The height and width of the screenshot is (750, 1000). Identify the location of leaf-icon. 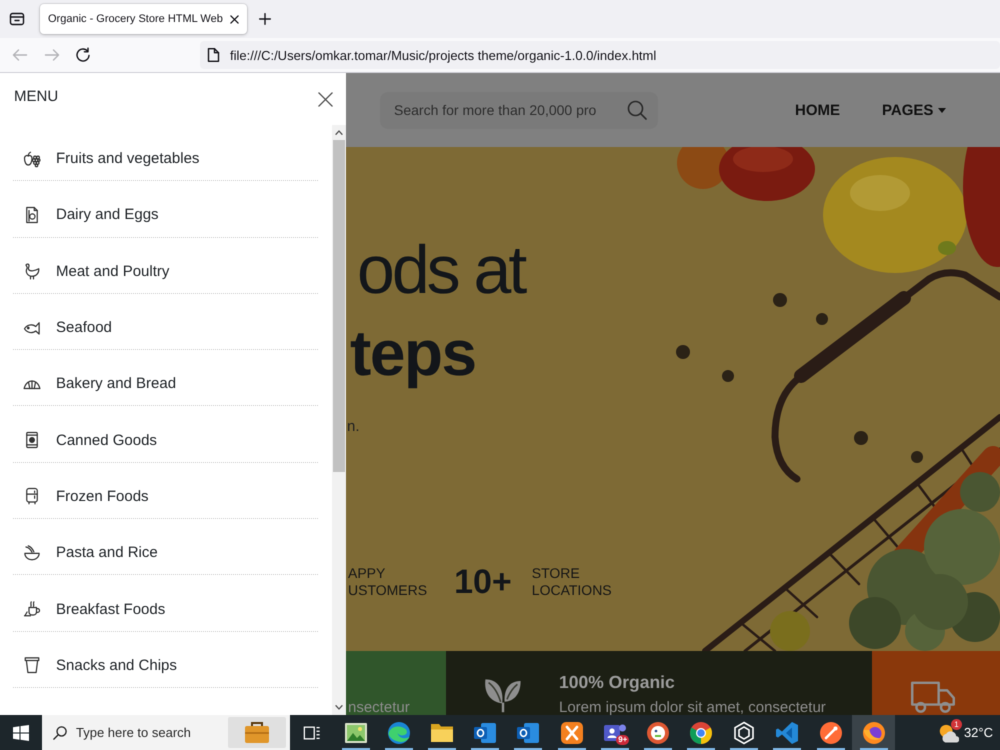
(503, 695).